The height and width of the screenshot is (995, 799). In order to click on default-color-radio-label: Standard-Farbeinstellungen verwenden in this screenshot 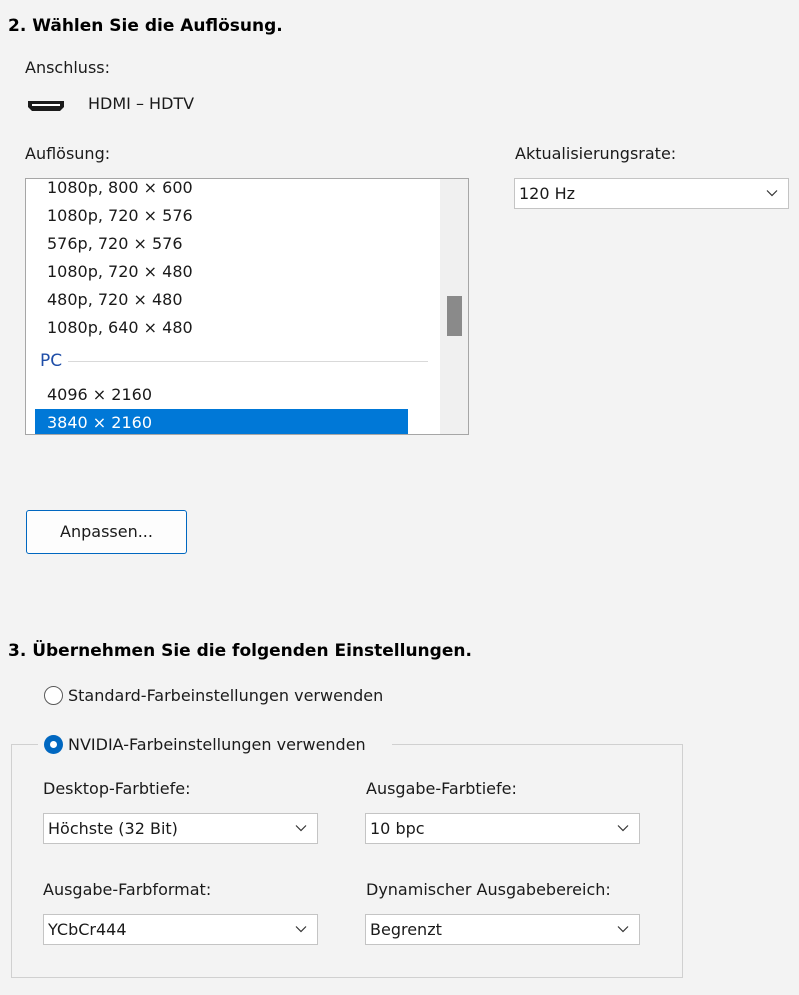, I will do `click(225, 695)`.